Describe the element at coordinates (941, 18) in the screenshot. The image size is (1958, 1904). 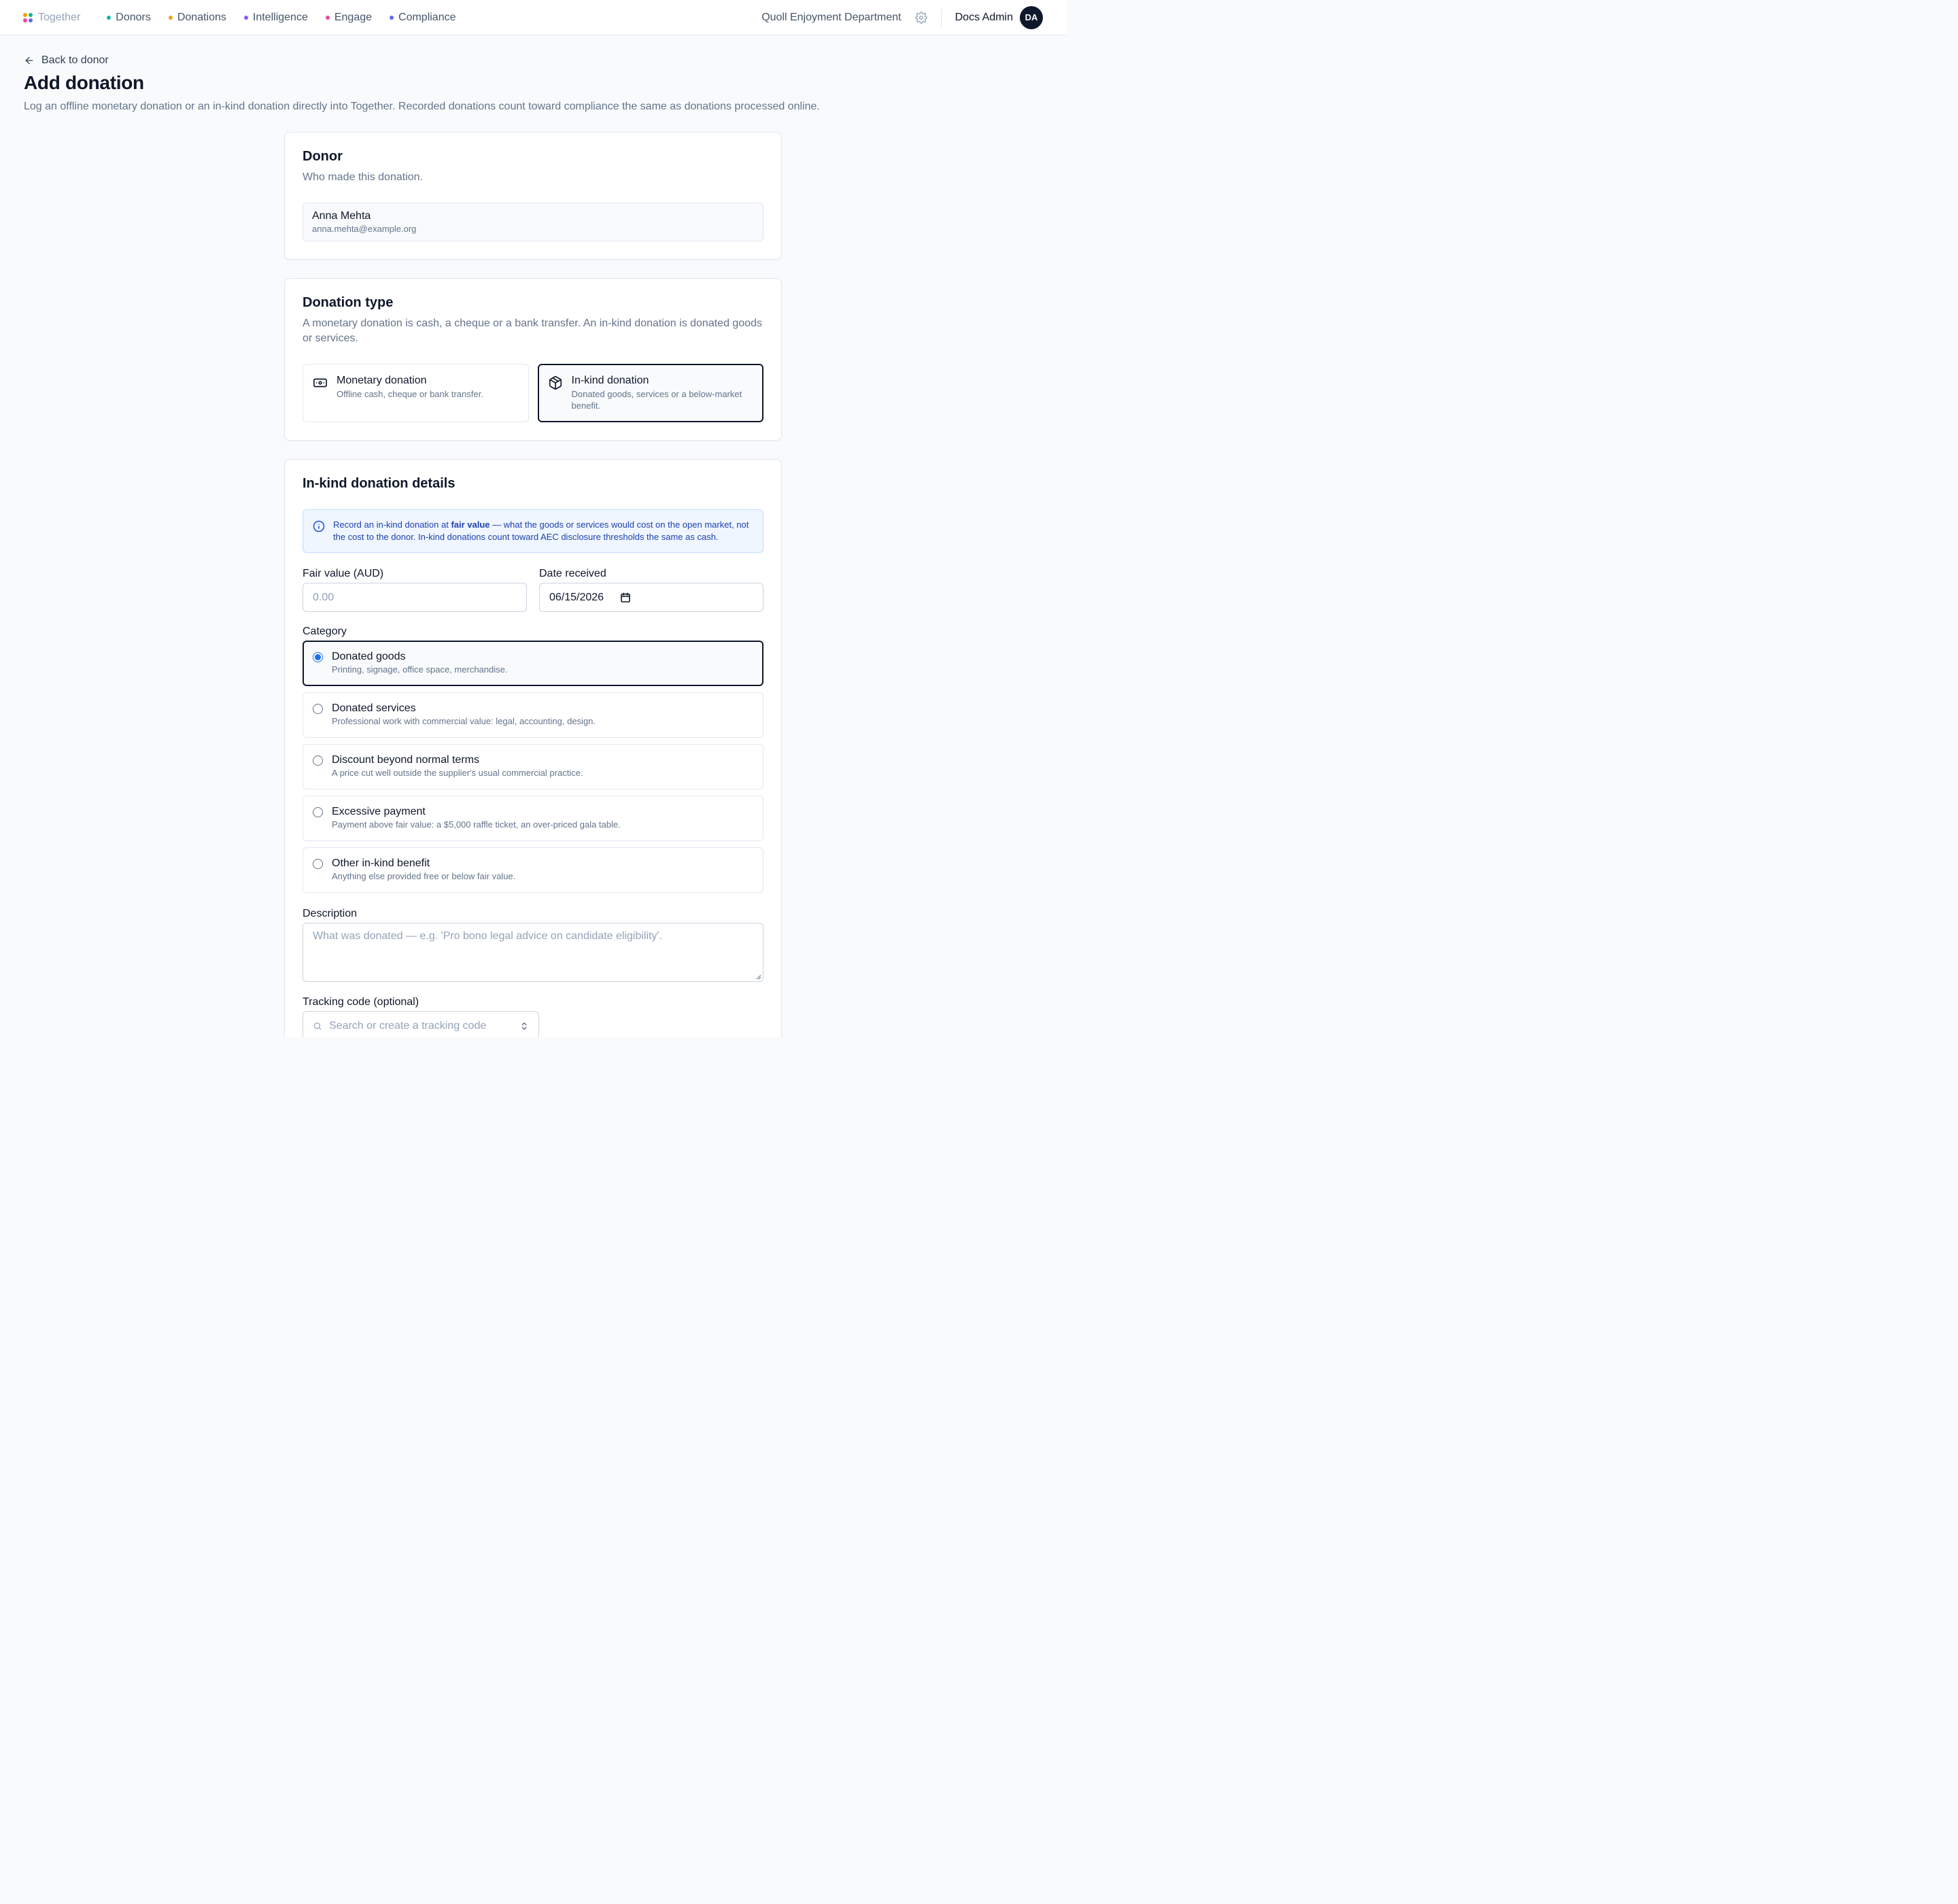
I see `divider` at that location.